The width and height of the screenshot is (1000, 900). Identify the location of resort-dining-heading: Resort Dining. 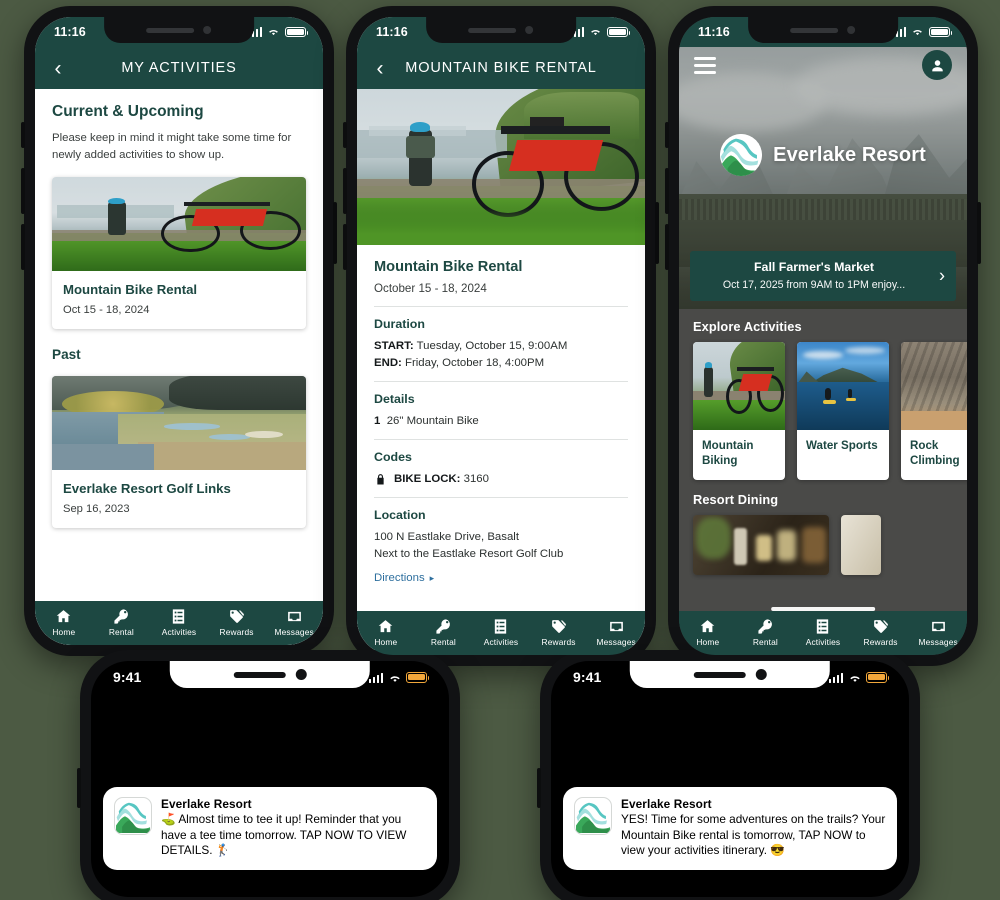
(736, 499).